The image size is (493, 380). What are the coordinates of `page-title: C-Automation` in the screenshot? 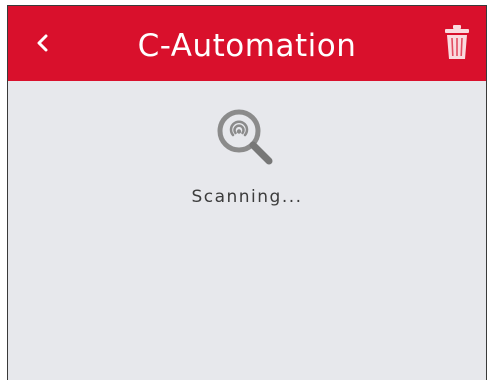 It's located at (247, 46).